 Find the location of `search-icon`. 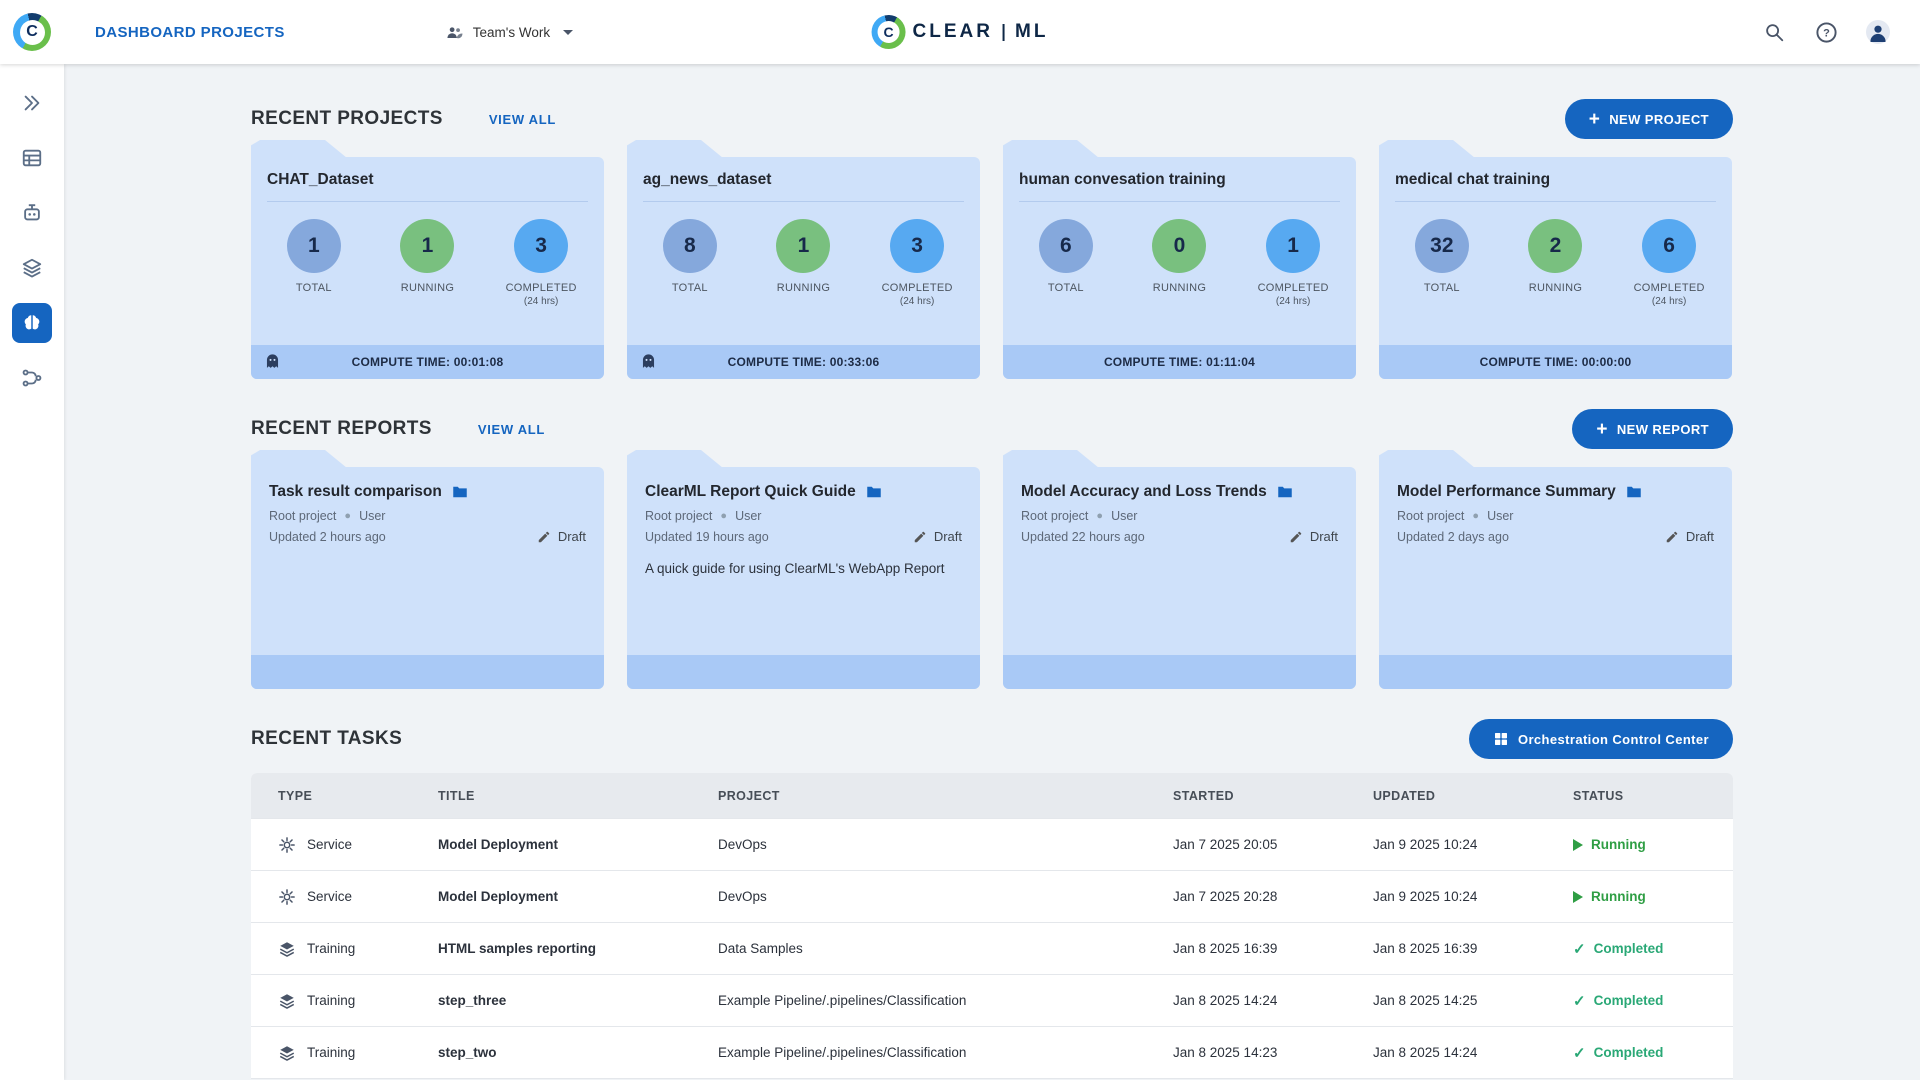

search-icon is located at coordinates (1774, 32).